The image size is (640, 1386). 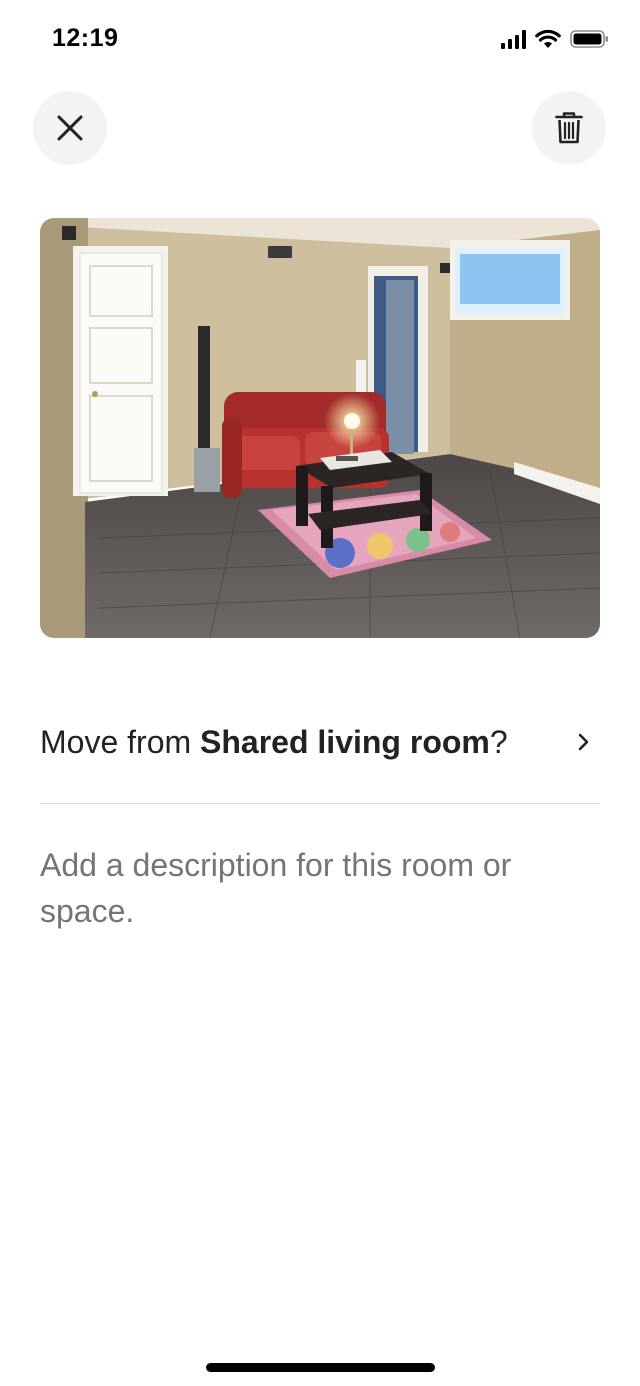 I want to click on current-room-name: Shared living room, so click(x=345, y=741).